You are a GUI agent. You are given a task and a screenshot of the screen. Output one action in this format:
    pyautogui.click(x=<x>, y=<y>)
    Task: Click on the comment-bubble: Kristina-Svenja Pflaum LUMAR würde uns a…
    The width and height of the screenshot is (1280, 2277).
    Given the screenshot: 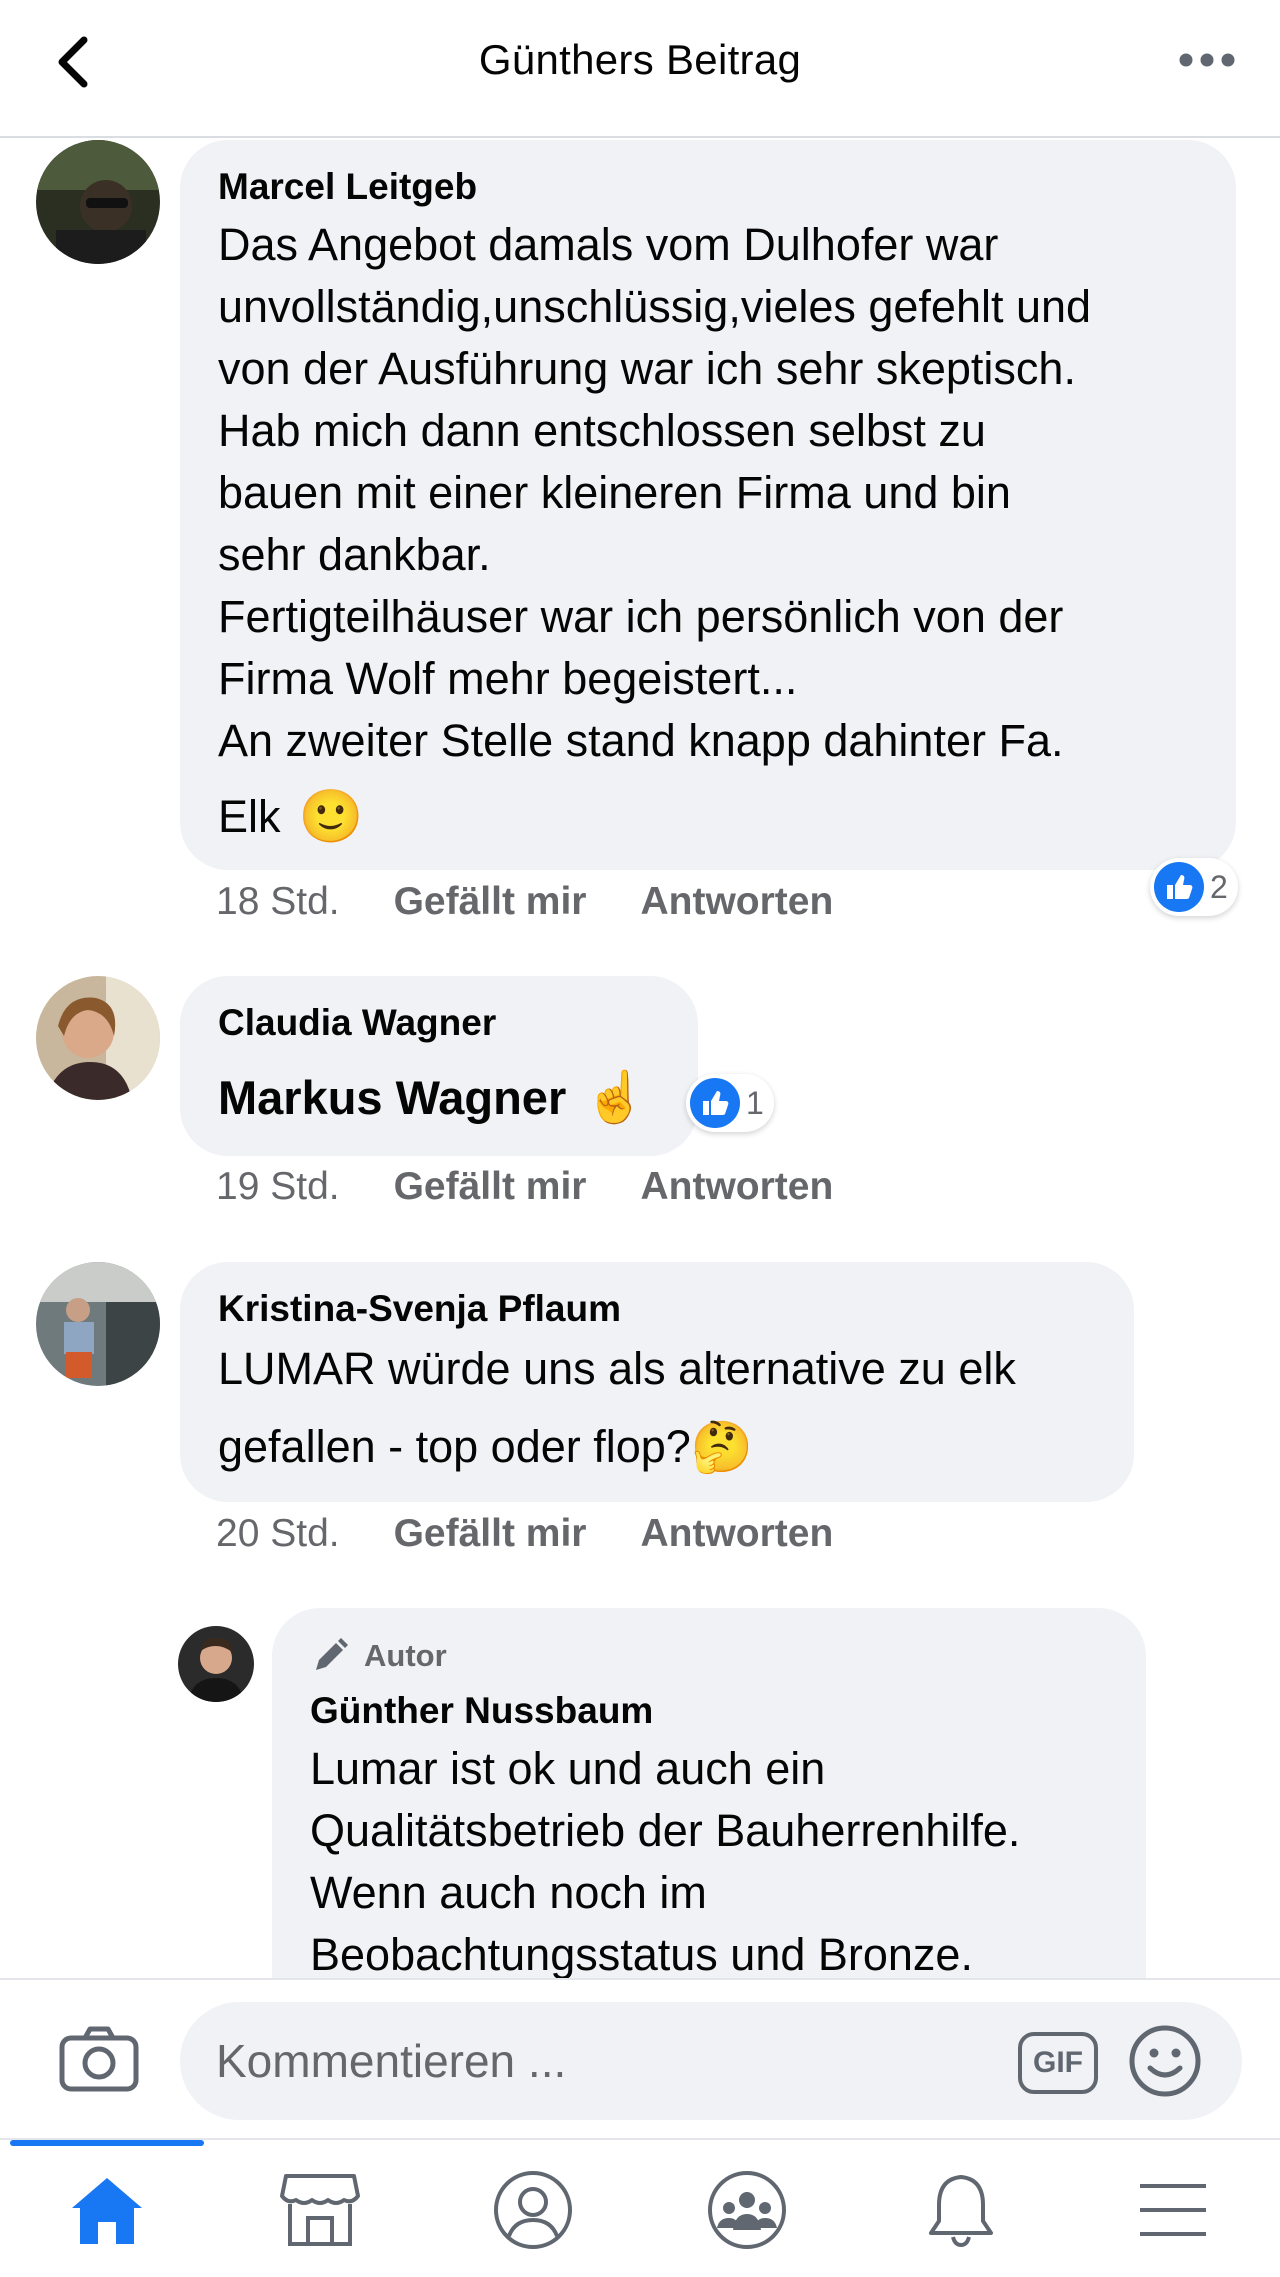 What is the action you would take?
    pyautogui.click(x=657, y=1382)
    